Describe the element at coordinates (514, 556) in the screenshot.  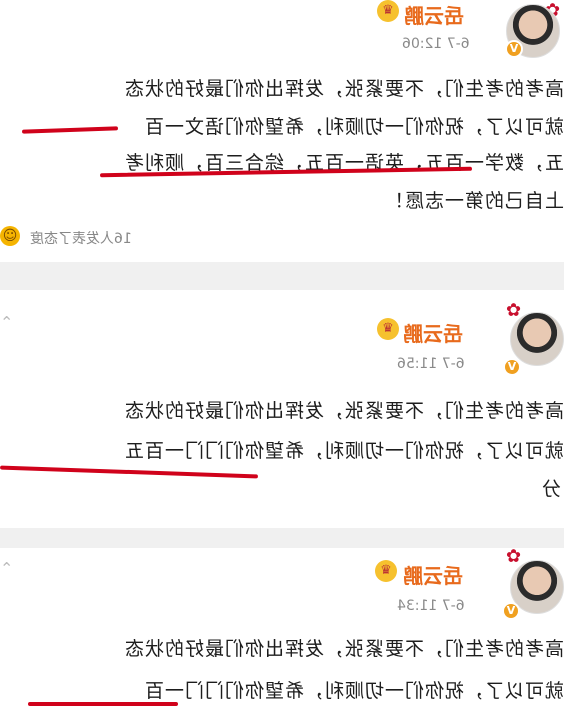
I see `flower-icon: ✿` at that location.